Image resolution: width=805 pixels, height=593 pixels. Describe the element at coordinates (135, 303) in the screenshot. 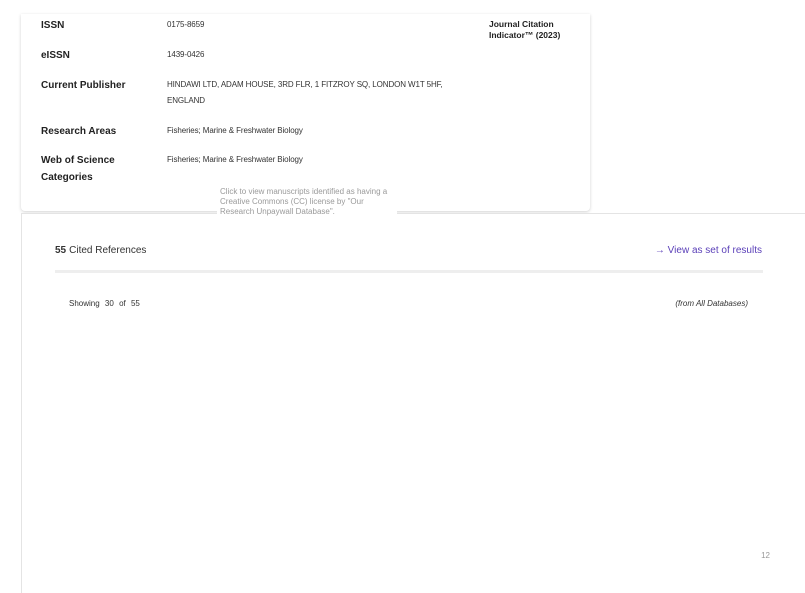

I see `showing-total: 55` at that location.